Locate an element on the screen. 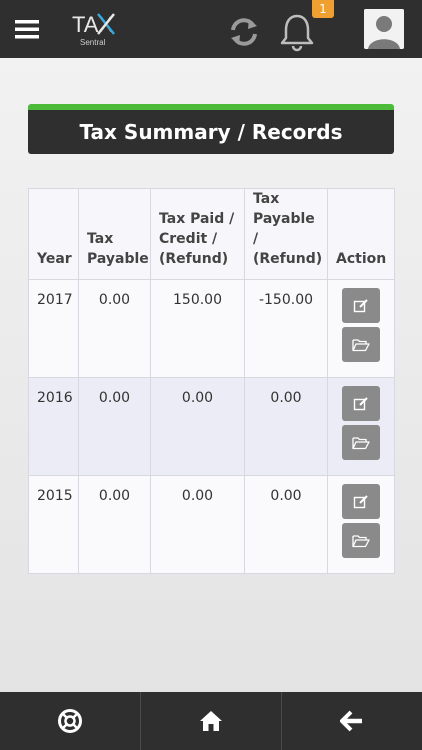 Image resolution: width=422 pixels, height=750 pixels. cell-balance: -150.00 is located at coordinates (286, 328).